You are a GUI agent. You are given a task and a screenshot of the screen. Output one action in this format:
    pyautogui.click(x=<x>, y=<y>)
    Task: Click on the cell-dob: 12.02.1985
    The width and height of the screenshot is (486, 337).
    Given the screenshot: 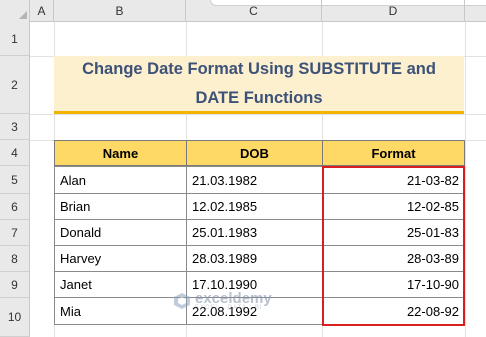 What is the action you would take?
    pyautogui.click(x=254, y=206)
    